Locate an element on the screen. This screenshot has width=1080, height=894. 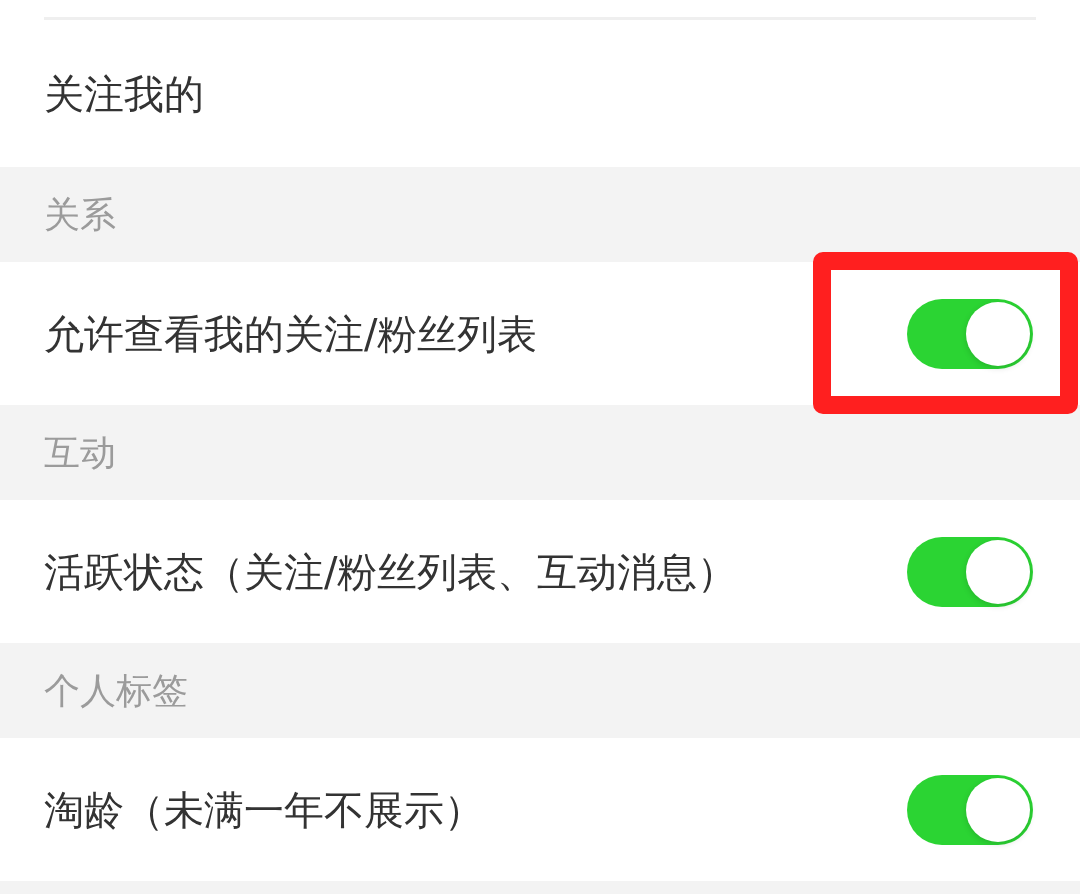
section-header: 互动 is located at coordinates (80, 452).